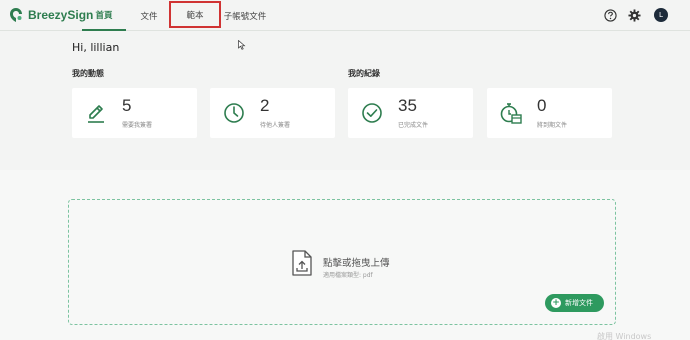 The height and width of the screenshot is (340, 690). What do you see at coordinates (265, 105) in the screenshot?
I see `card-value: 2` at bounding box center [265, 105].